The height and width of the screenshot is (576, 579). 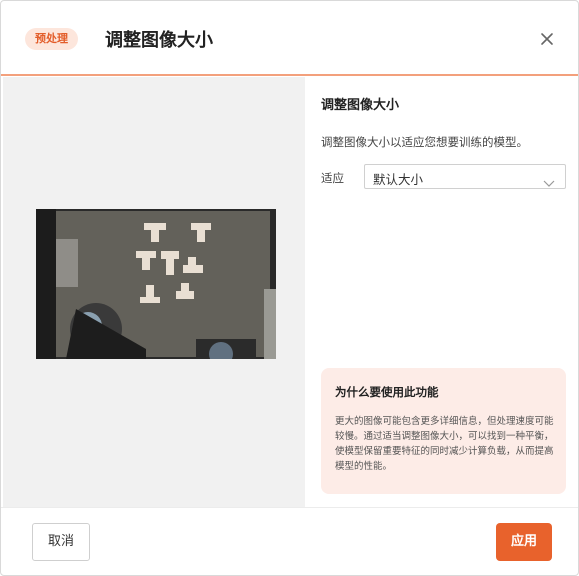 What do you see at coordinates (61, 542) in the screenshot?
I see `cancel-button: 取消` at bounding box center [61, 542].